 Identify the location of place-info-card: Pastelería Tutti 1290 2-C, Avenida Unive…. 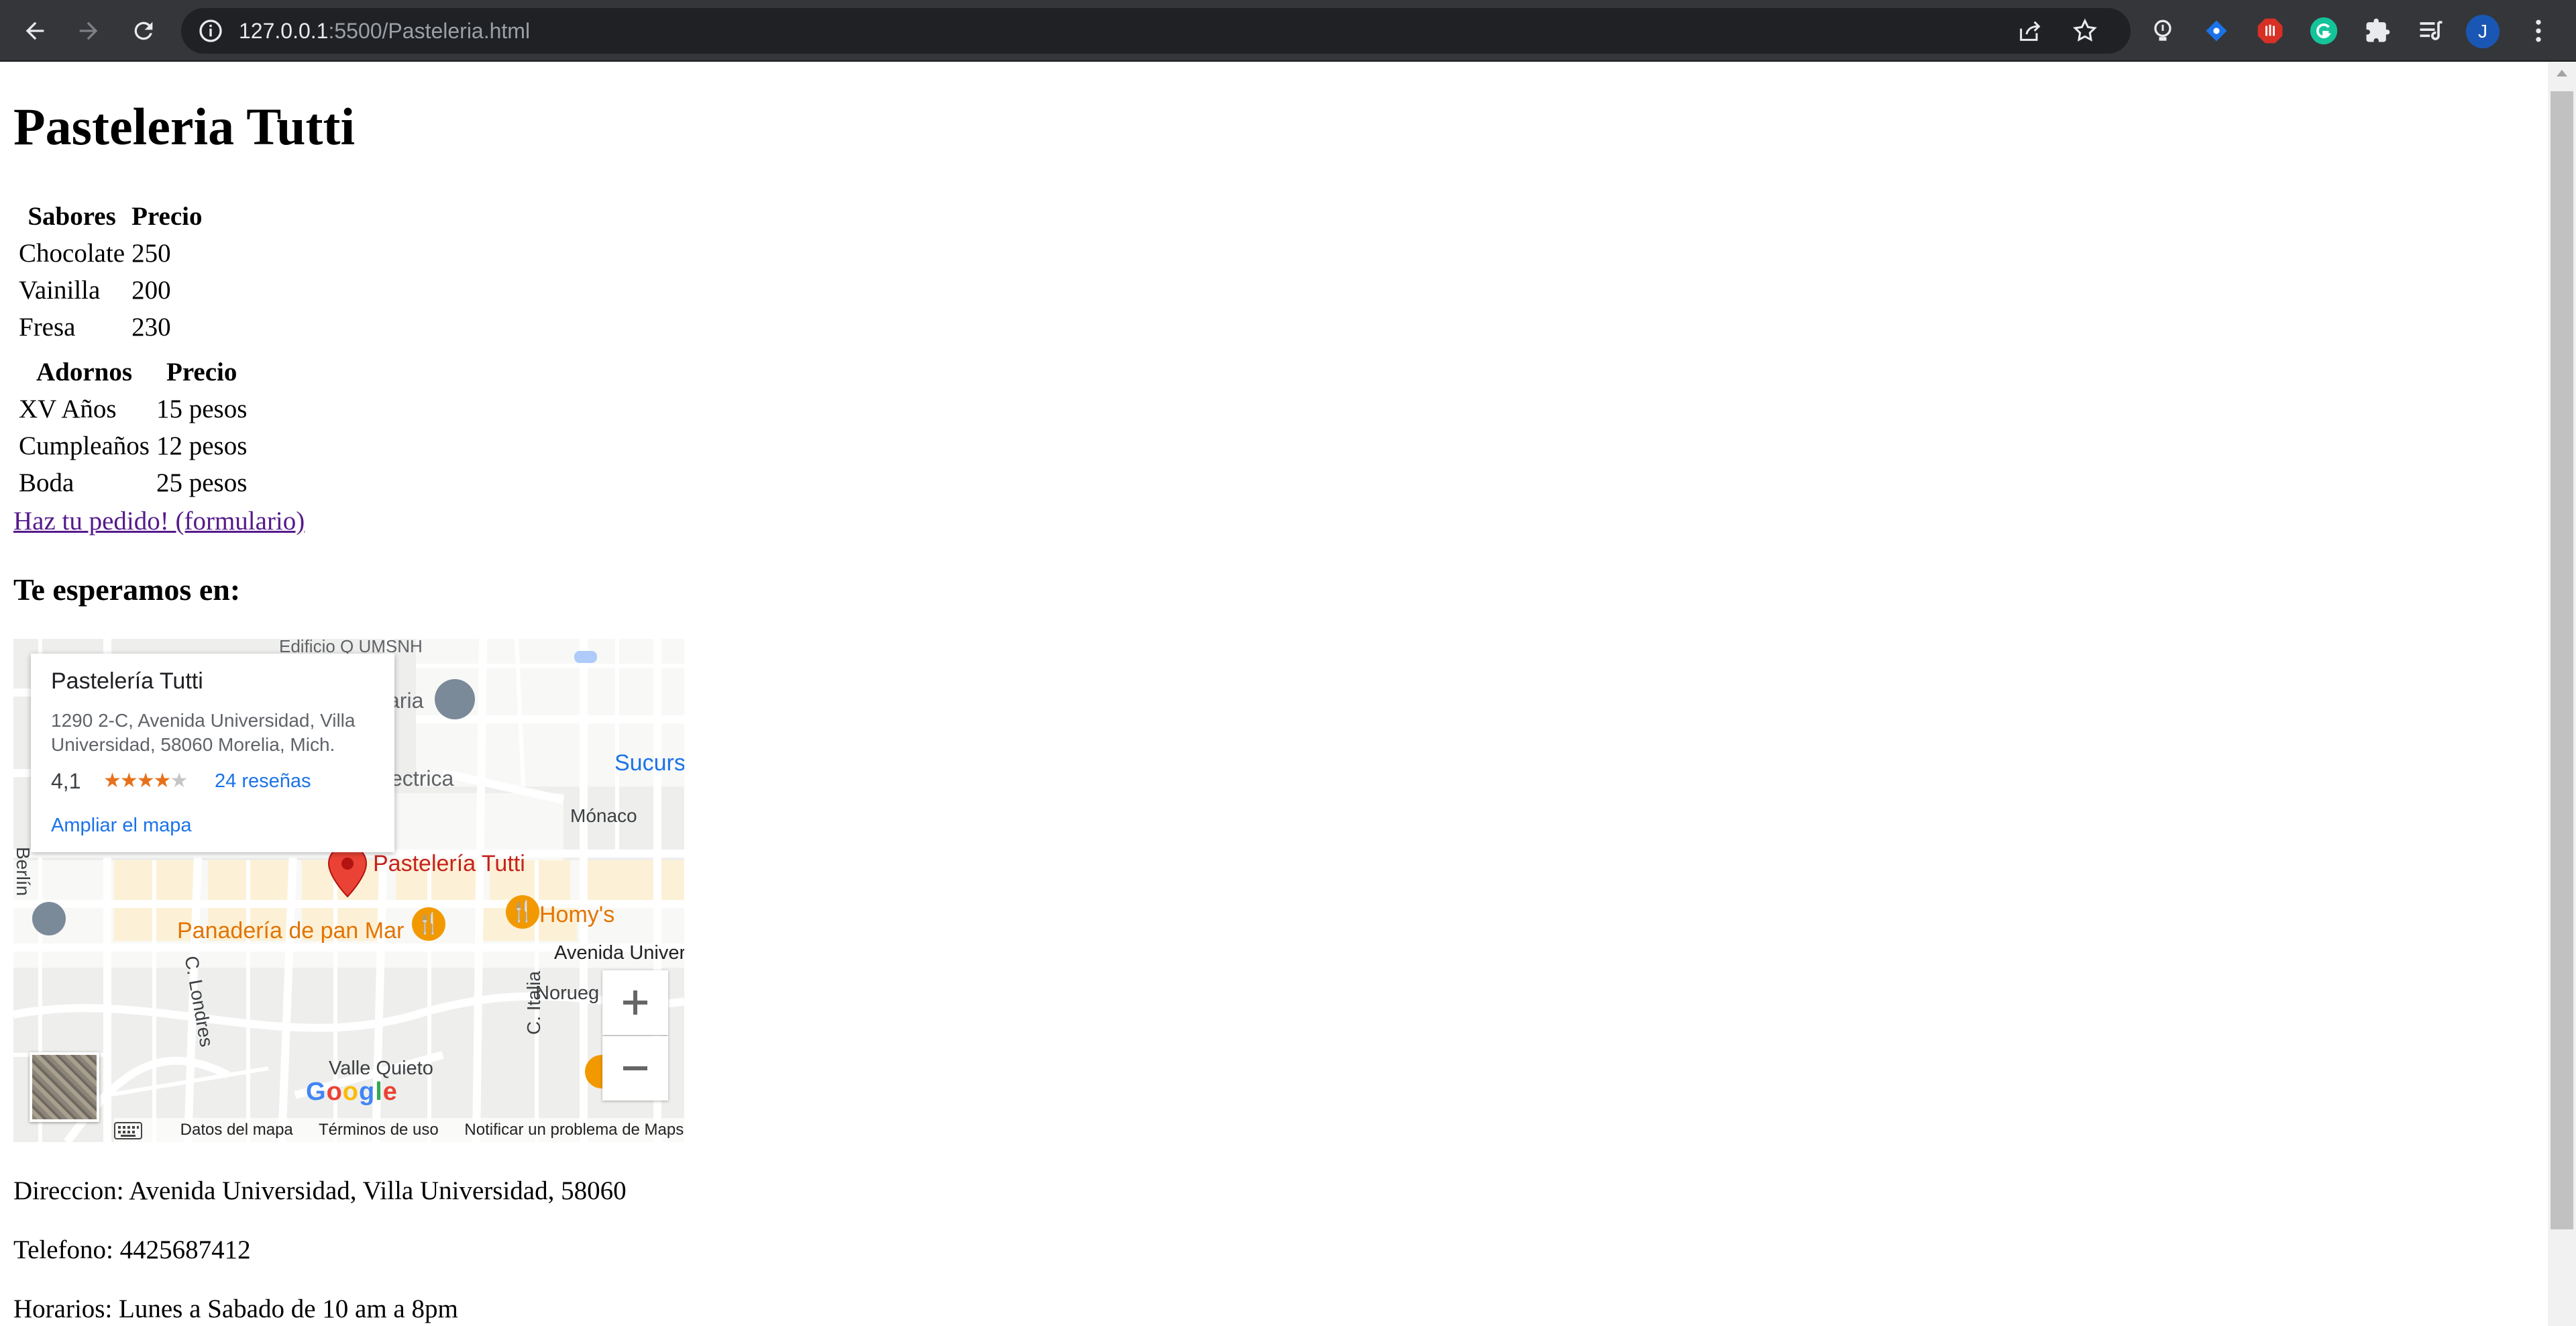
(212, 753).